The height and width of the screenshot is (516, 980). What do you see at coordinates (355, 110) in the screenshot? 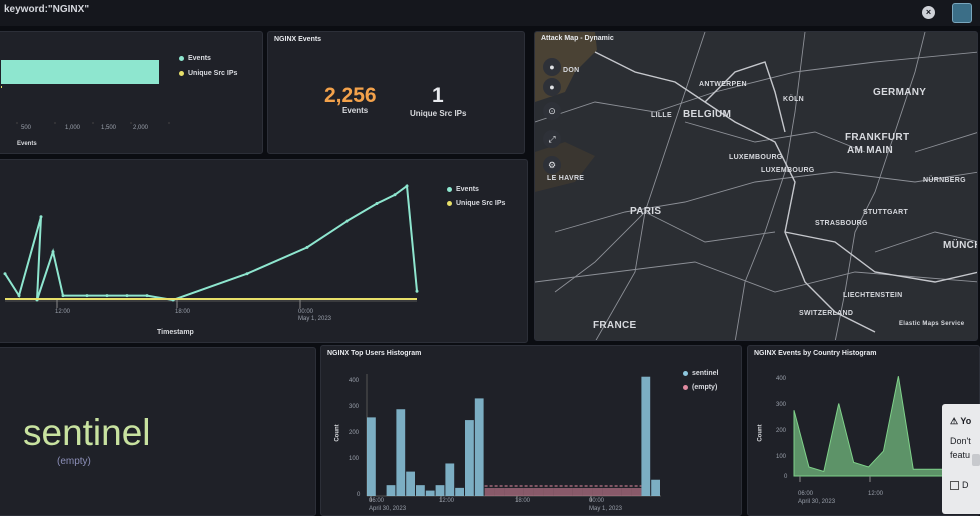
I see `events-metric-label: Events` at bounding box center [355, 110].